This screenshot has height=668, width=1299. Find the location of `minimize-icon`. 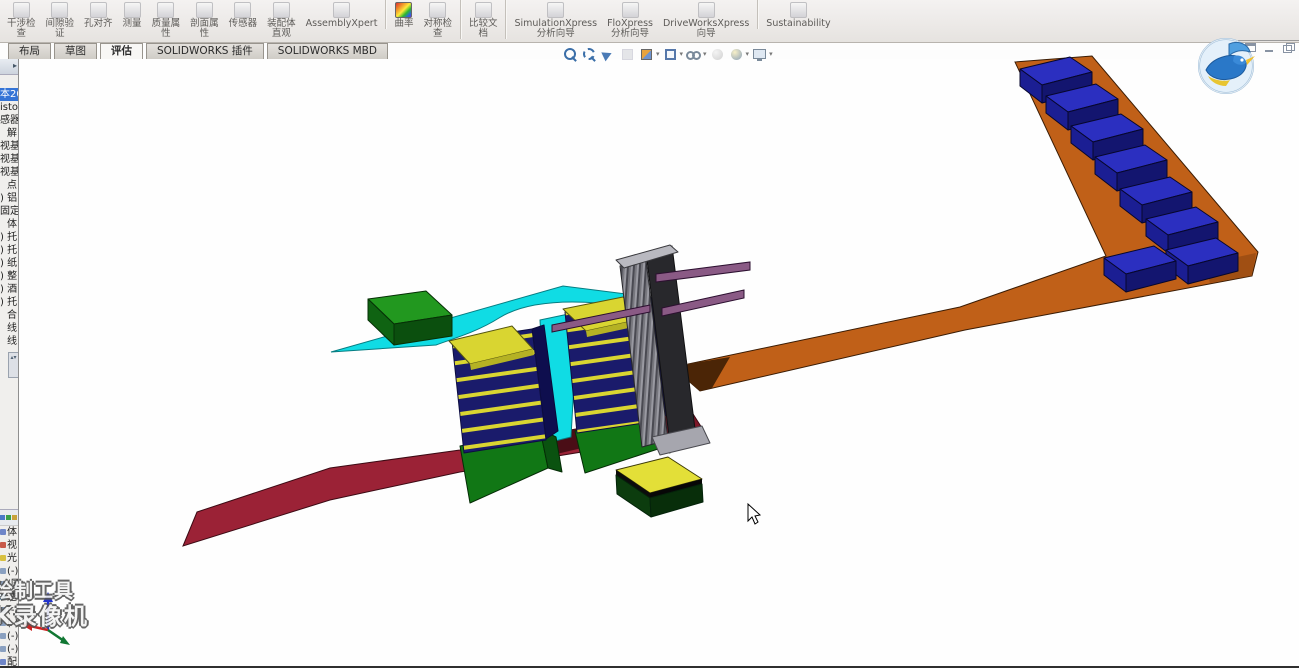

minimize-icon is located at coordinates (1269, 47).